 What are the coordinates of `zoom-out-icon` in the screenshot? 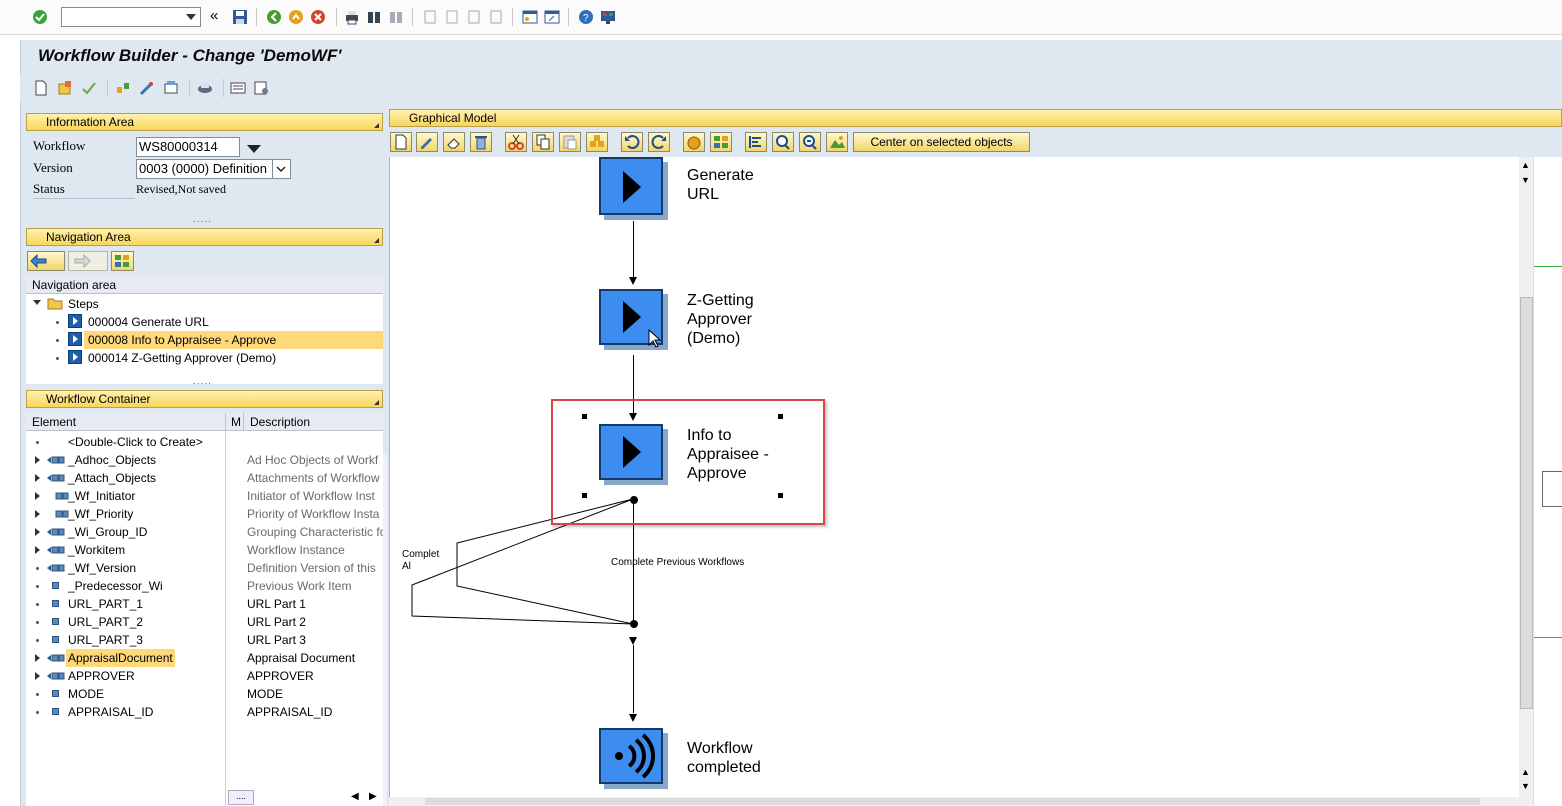 It's located at (810, 142).